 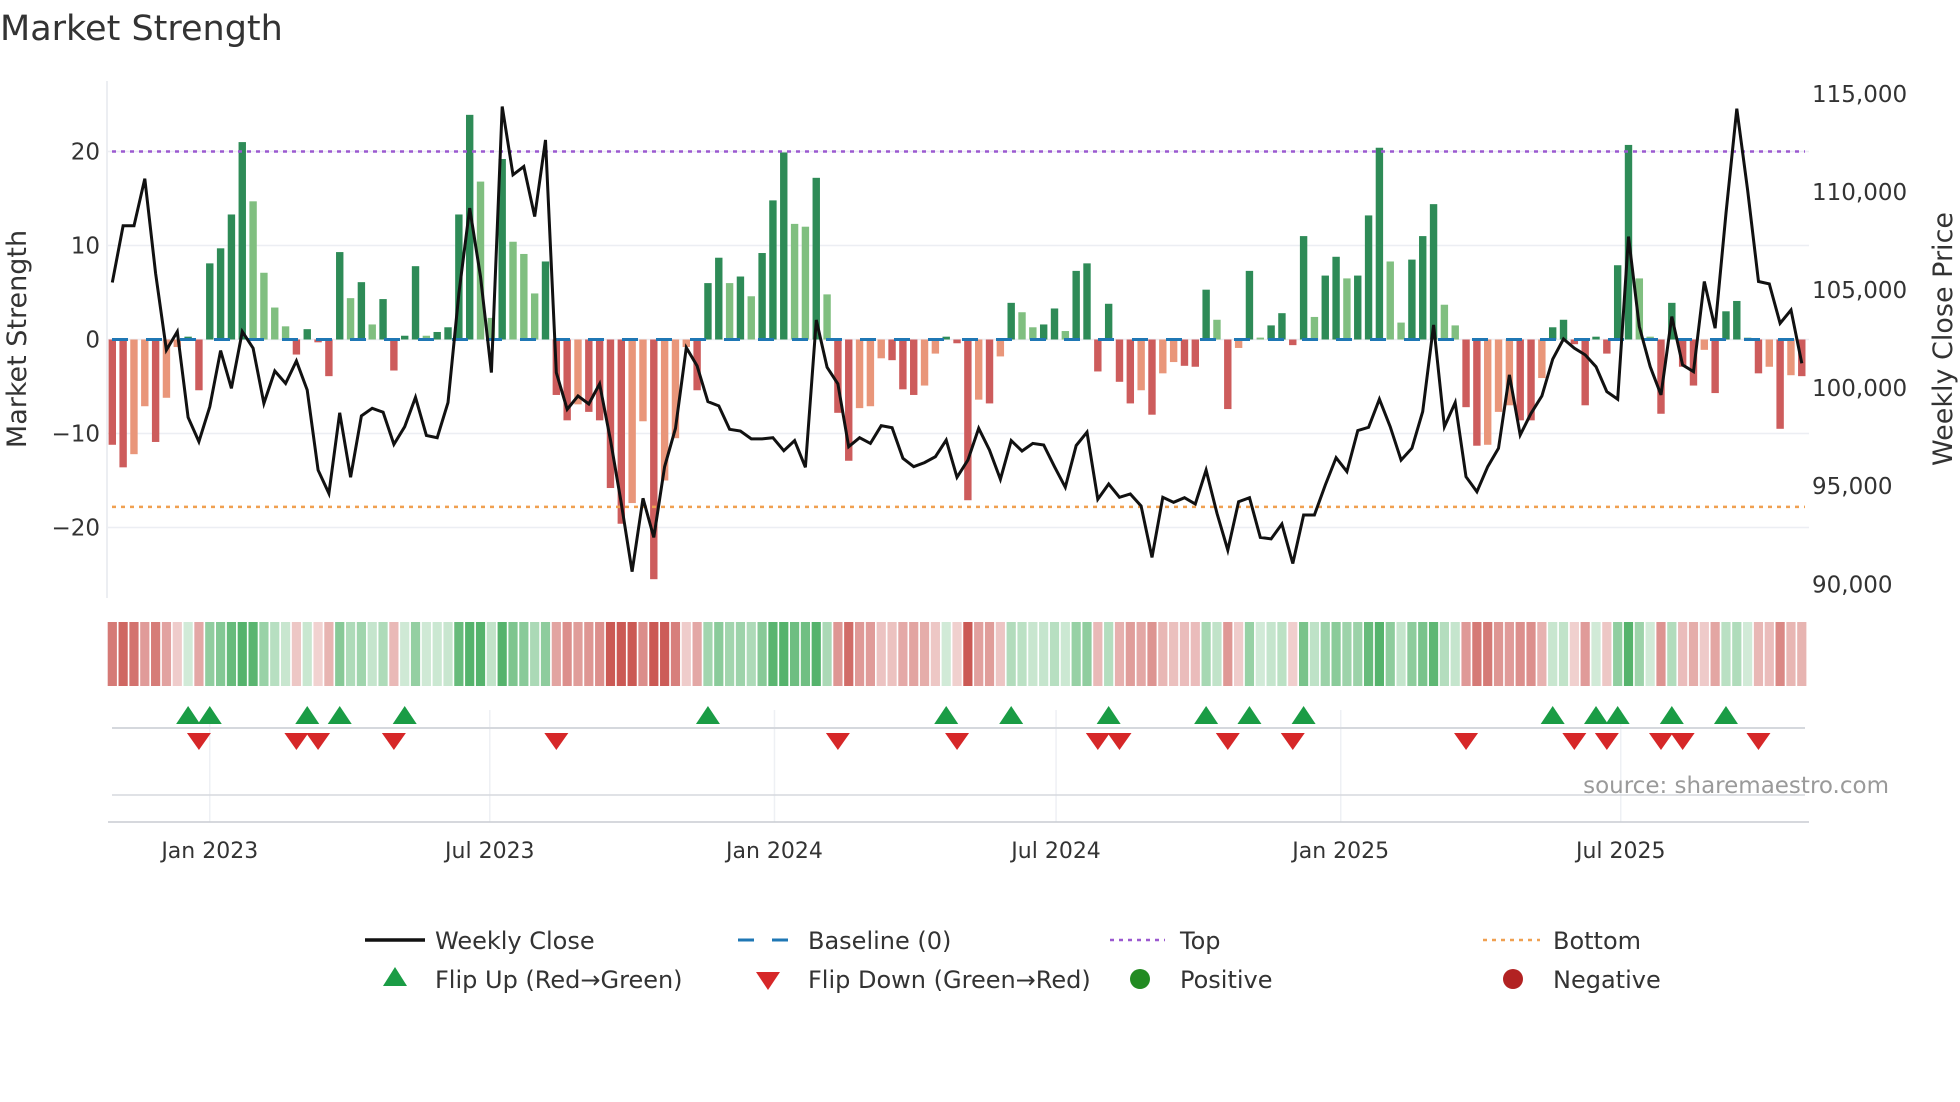 I want to click on left-axis-ticks: 20 10 0 −10 −20, so click(x=75, y=341).